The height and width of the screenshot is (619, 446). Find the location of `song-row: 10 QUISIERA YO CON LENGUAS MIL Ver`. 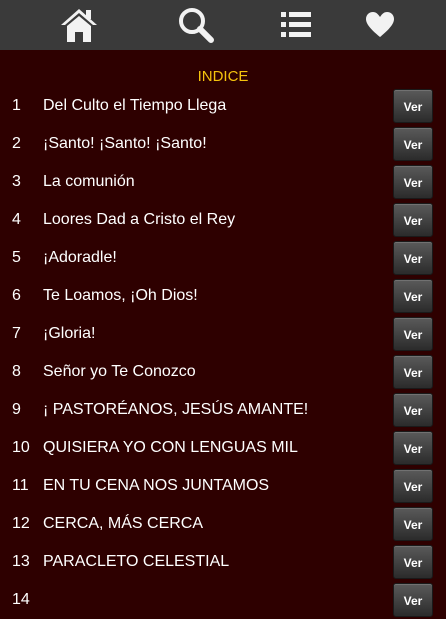

song-row: 10 QUISIERA YO CON LENGUAS MIL Ver is located at coordinates (223, 448).